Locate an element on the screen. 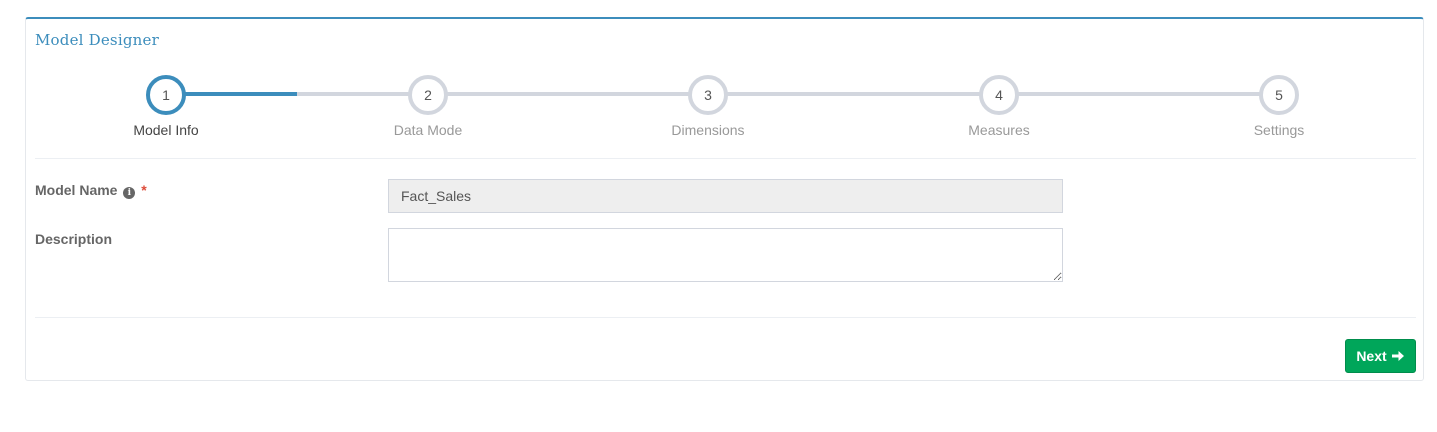  model-name-label: Model Name is located at coordinates (76, 190).